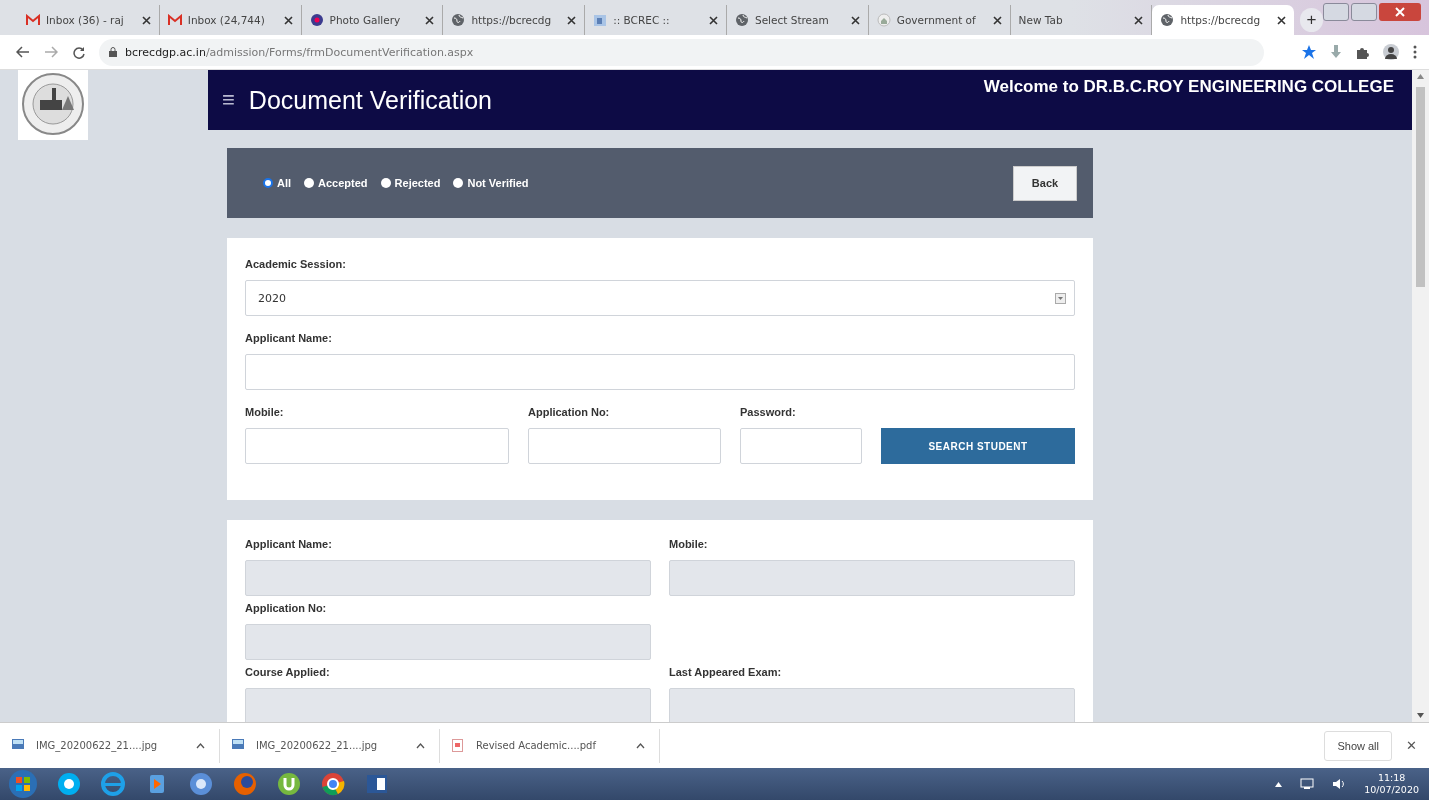  Describe the element at coordinates (365, 20) in the screenshot. I see `tab-title: Photo Gallery` at that location.